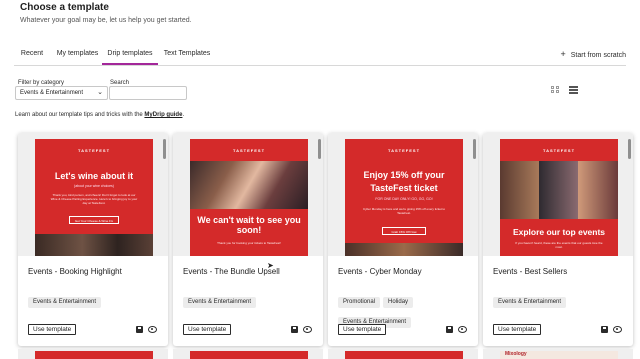 The image size is (640, 359). What do you see at coordinates (77, 54) in the screenshot?
I see `tab-my-templates: My templates` at bounding box center [77, 54].